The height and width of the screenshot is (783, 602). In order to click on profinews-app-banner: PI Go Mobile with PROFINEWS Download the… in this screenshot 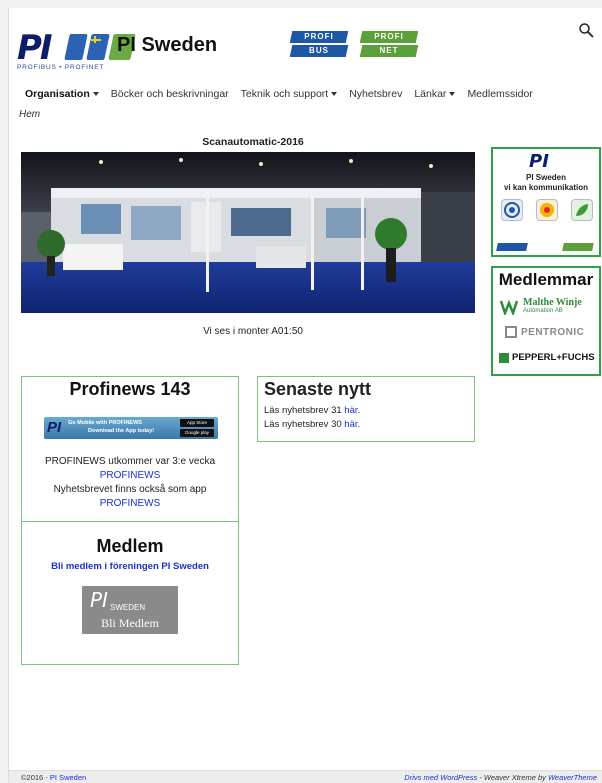, I will do `click(131, 428)`.